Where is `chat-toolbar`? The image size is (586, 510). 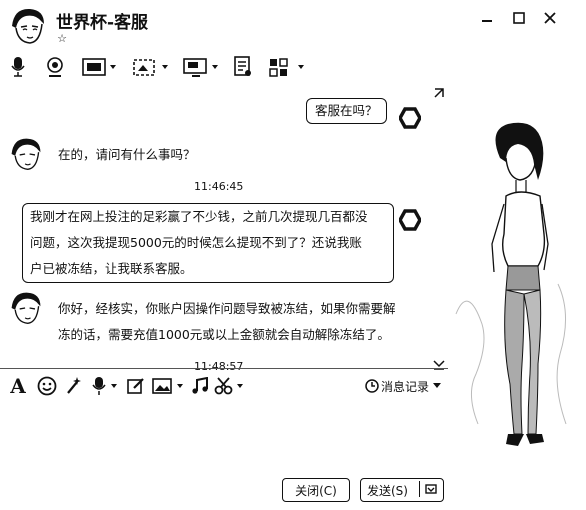
chat-toolbar is located at coordinates (293, 67).